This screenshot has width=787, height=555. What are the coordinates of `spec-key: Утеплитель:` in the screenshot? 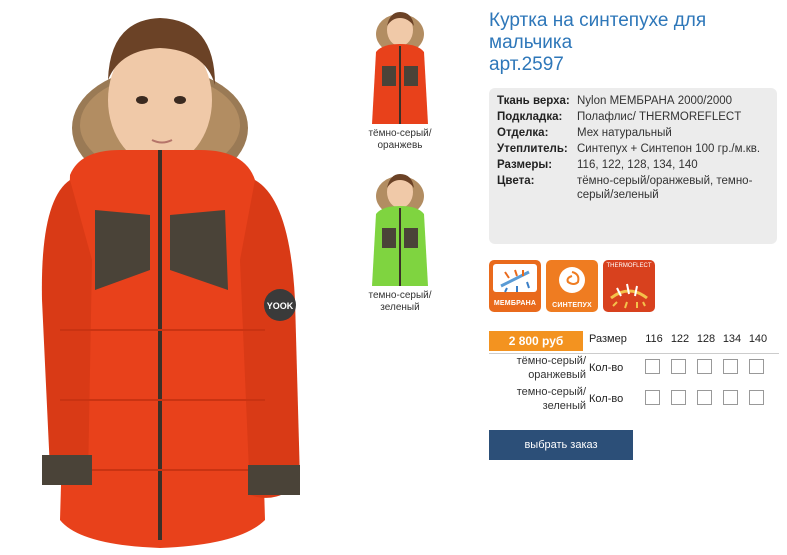 It's located at (532, 149).